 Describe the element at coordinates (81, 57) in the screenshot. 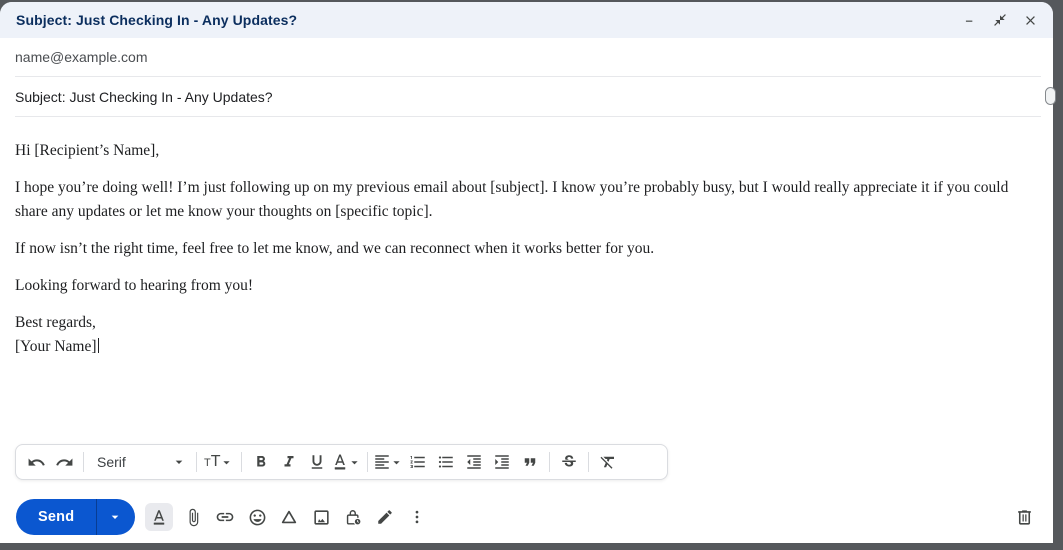

I see `recipient-value: name@example.com` at that location.